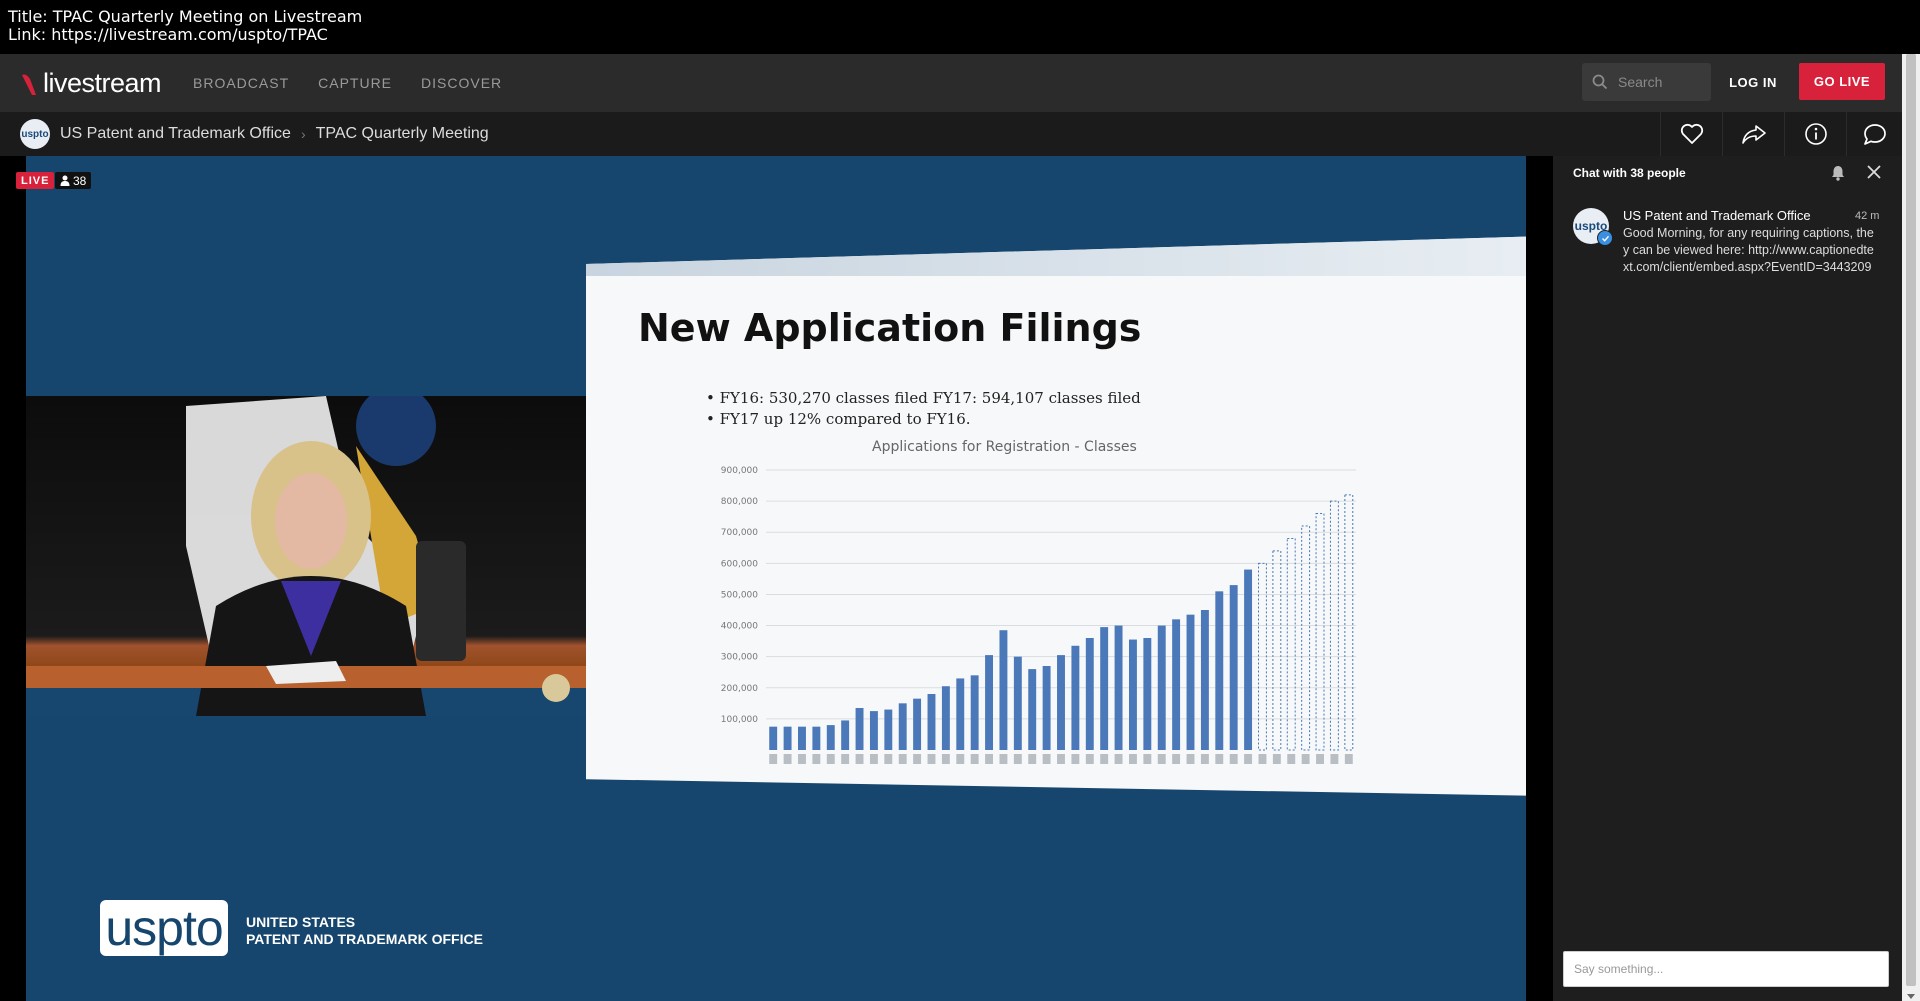  I want to click on chart-y-tick-label: 300,000, so click(739, 658).